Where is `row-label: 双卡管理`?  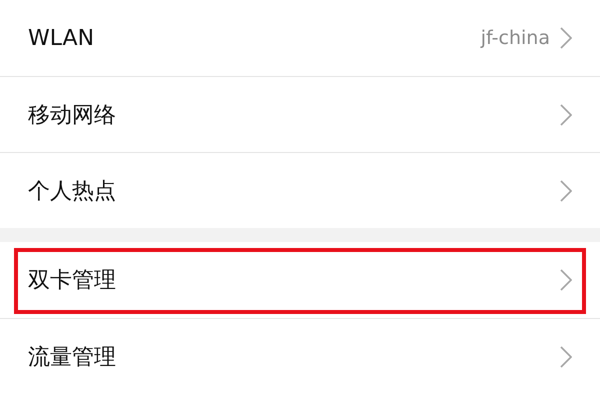 row-label: 双卡管理 is located at coordinates (72, 281).